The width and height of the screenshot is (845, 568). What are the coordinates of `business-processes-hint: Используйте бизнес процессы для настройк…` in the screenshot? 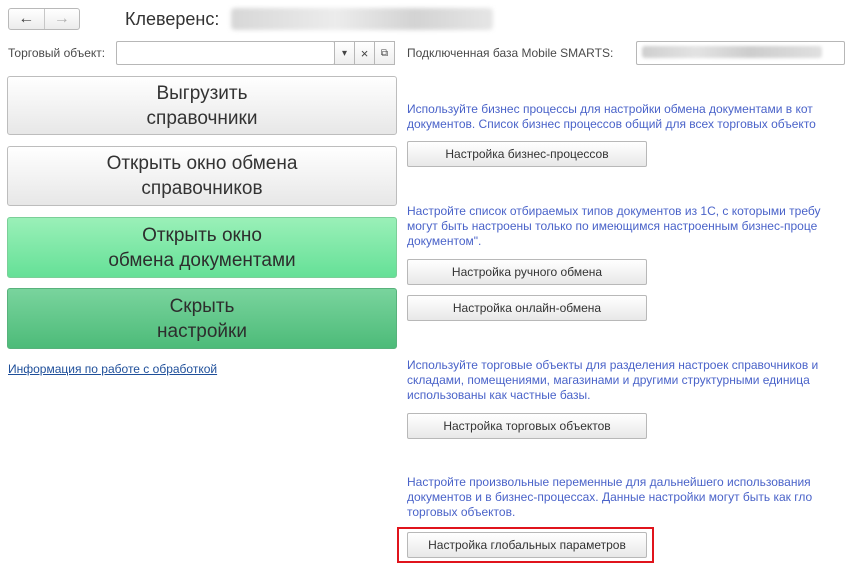 It's located at (611, 116).